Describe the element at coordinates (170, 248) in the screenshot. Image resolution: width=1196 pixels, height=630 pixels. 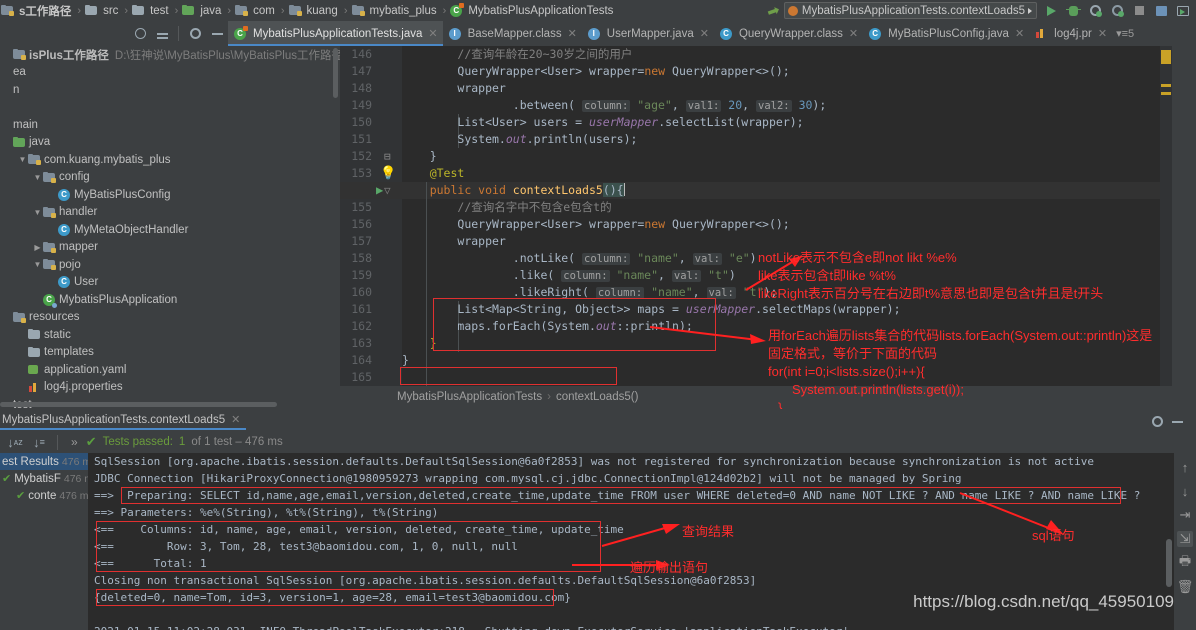
I see `project-tree-row: ▶ mapper` at that location.